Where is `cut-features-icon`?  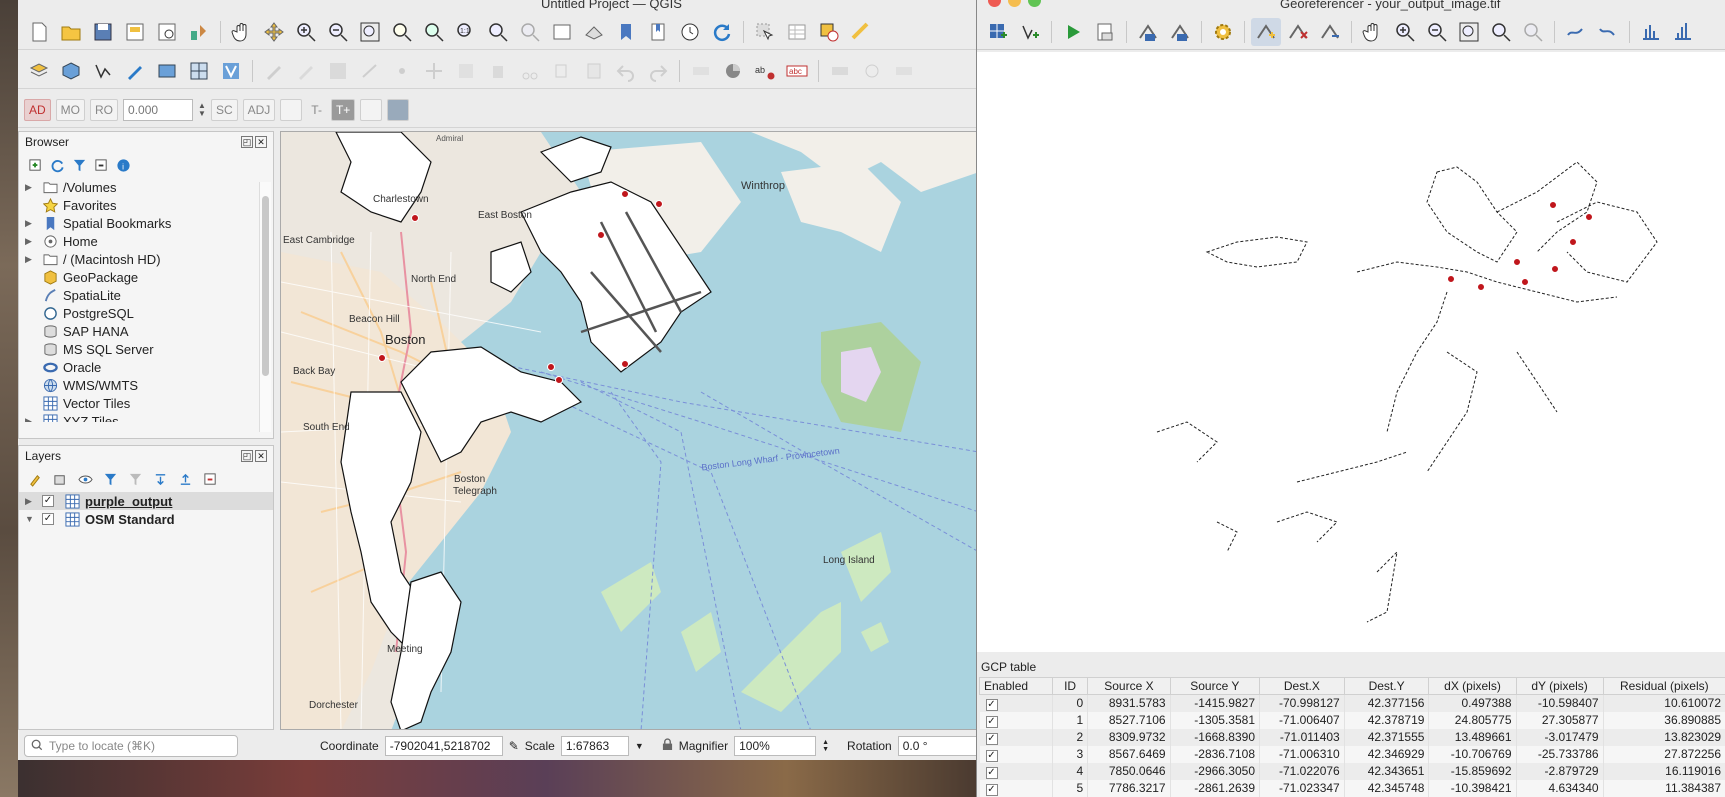 cut-features-icon is located at coordinates (530, 71).